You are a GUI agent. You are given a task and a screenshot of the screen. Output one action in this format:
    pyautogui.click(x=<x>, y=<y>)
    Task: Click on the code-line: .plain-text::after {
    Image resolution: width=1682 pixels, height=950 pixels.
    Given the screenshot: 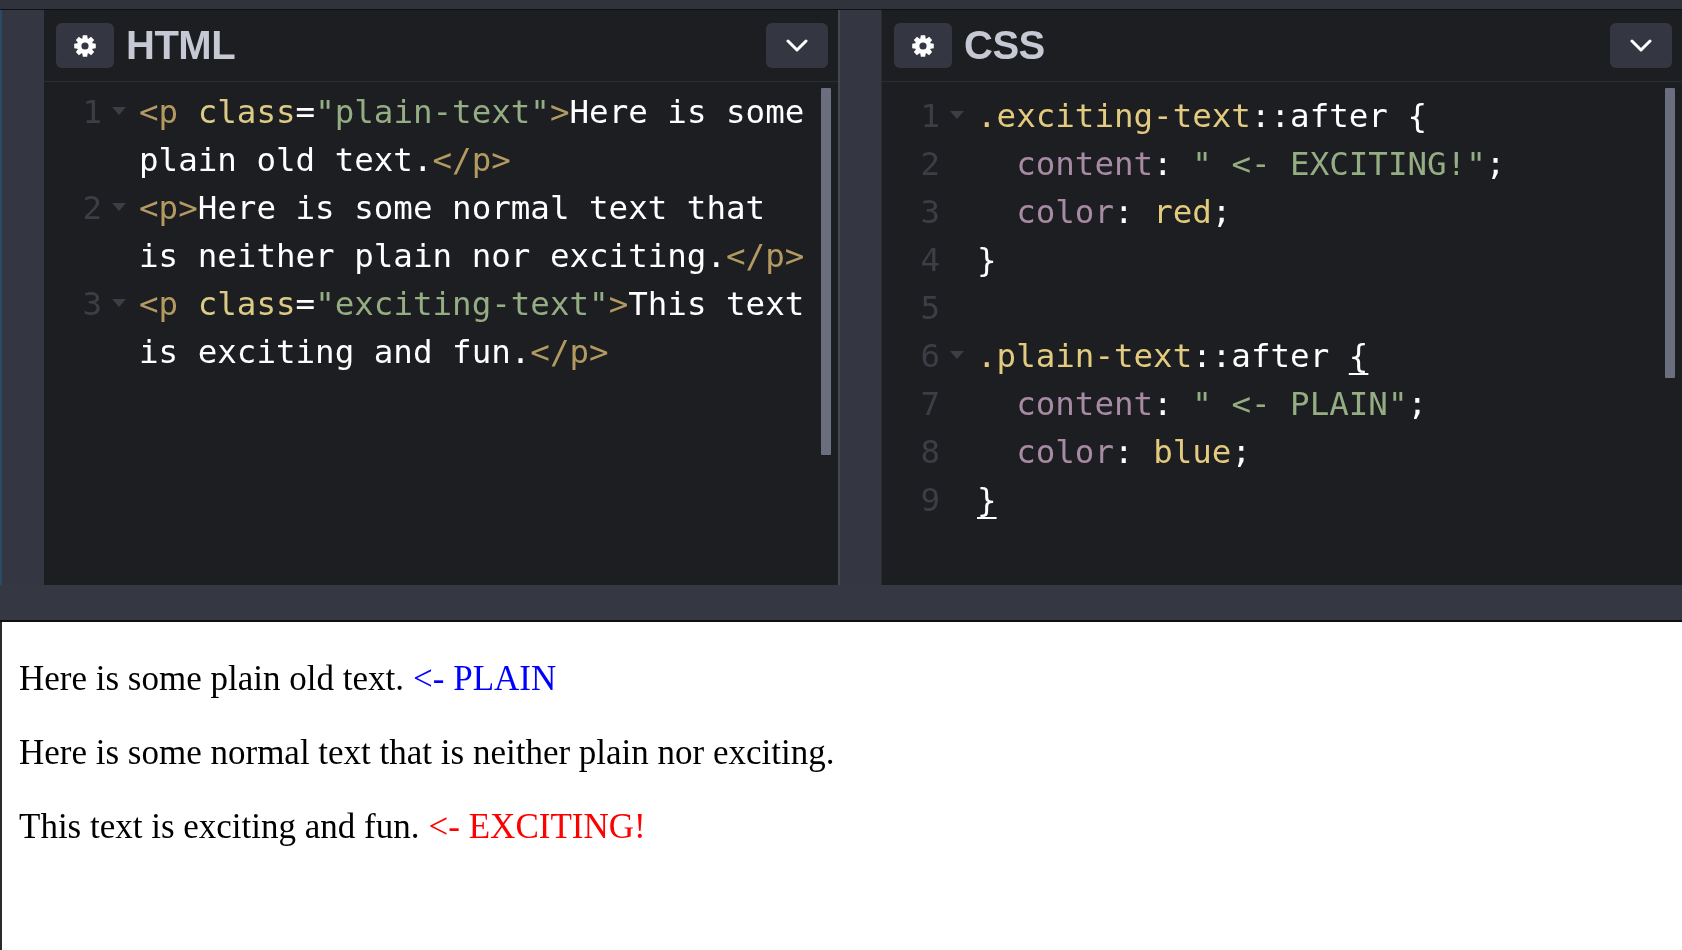 What is the action you would take?
    pyautogui.click(x=1173, y=356)
    